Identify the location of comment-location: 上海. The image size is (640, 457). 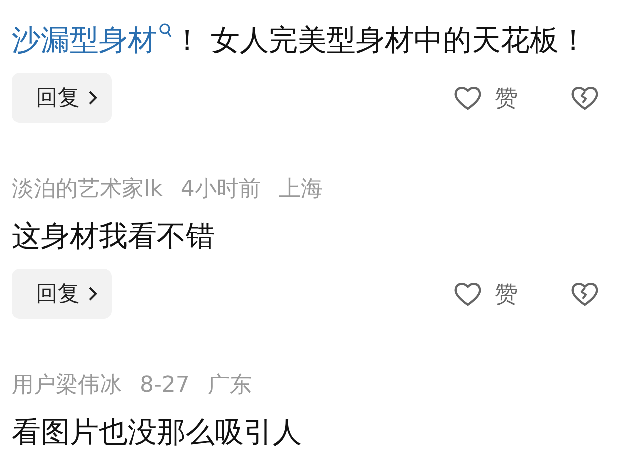
(300, 190).